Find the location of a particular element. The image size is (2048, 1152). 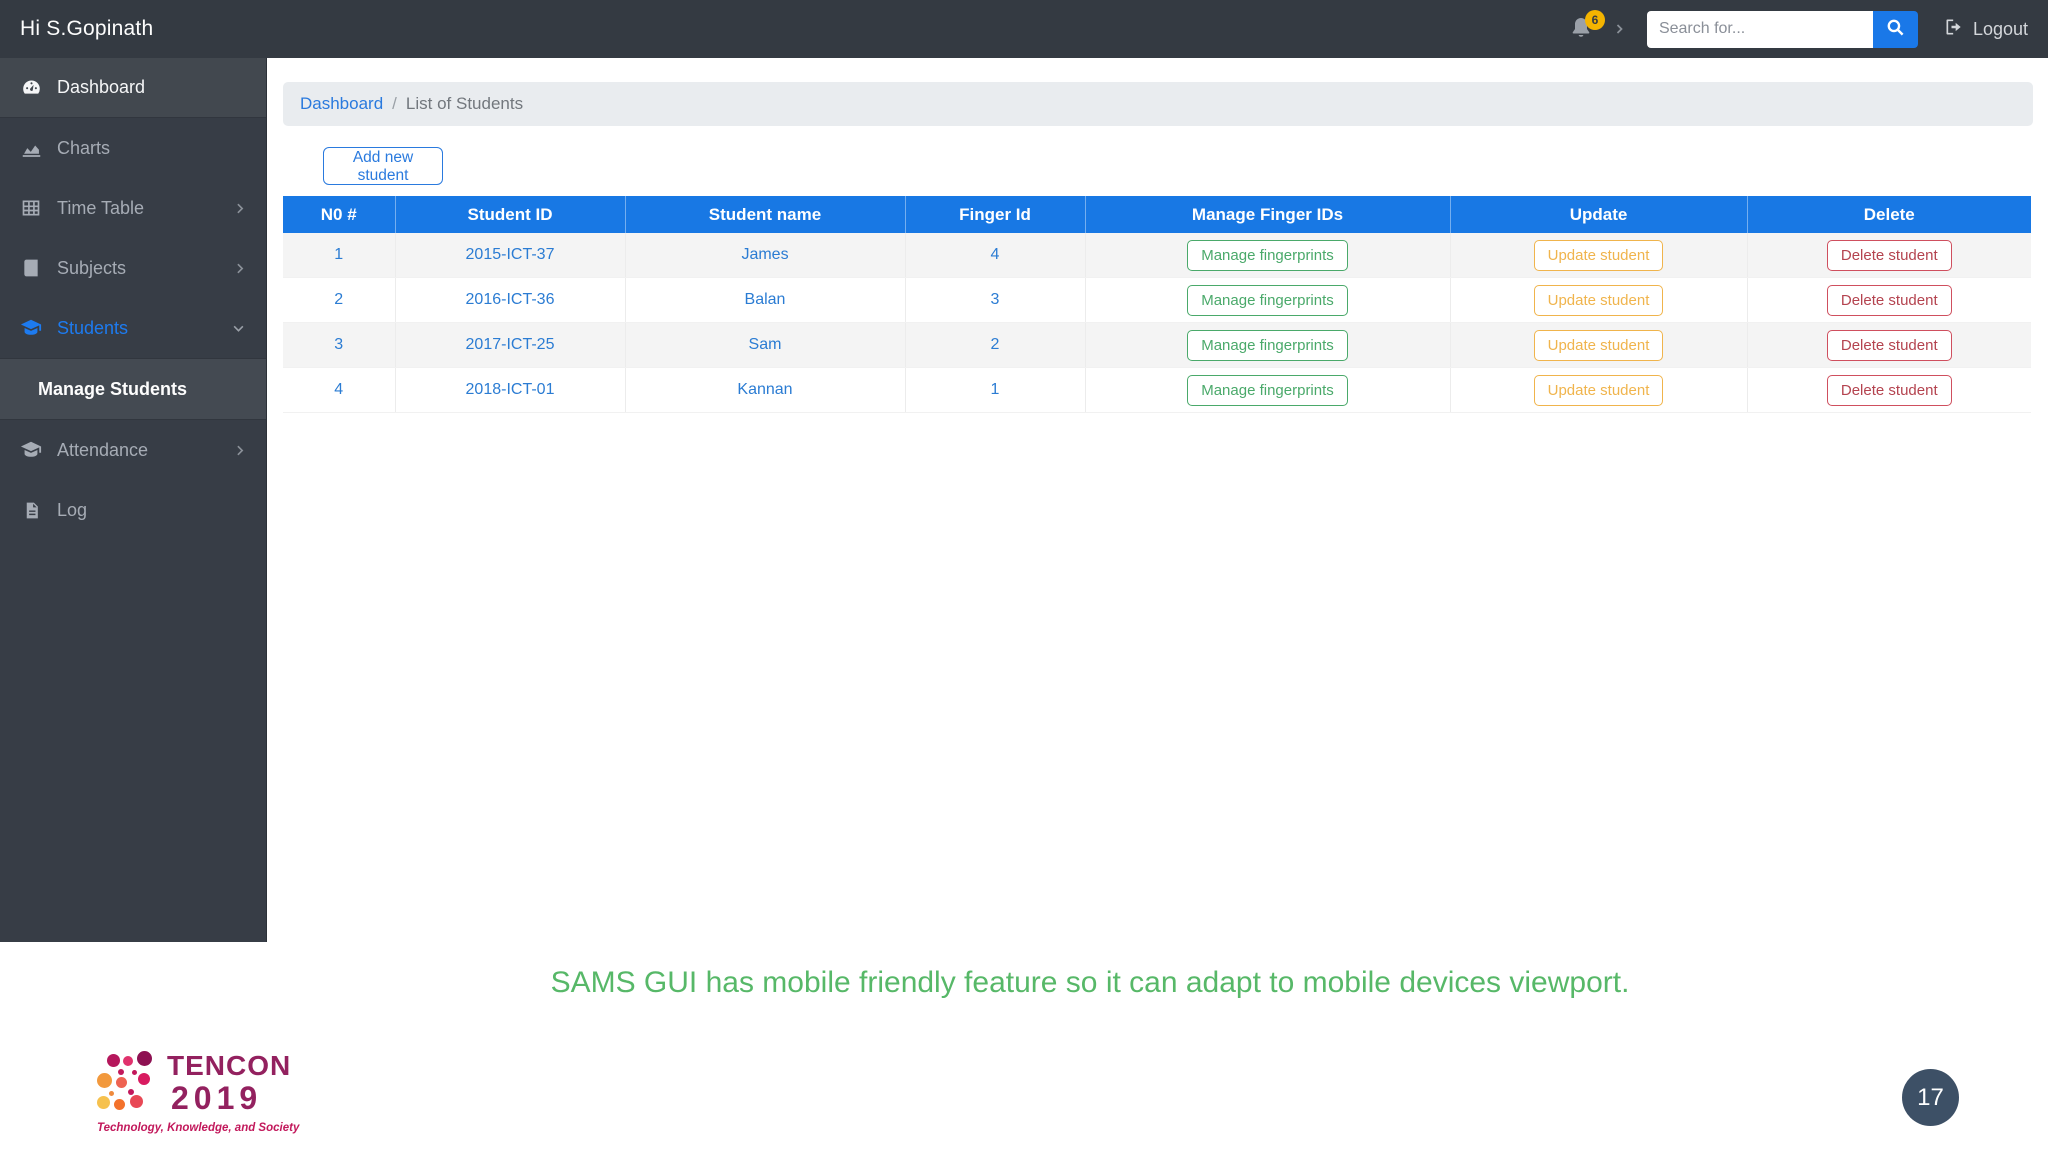

search-button is located at coordinates (1895, 29).